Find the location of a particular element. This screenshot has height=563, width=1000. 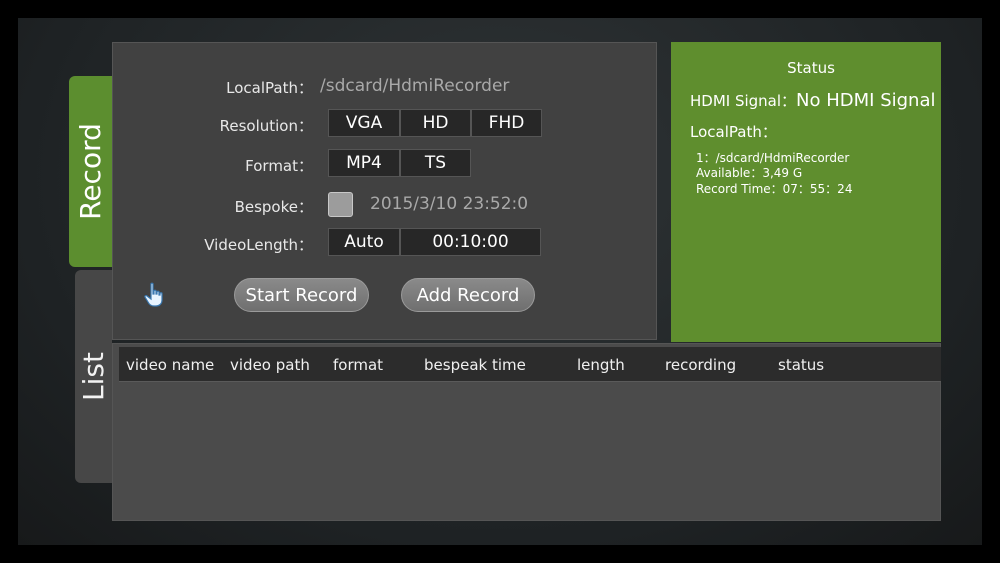

status-title: Status is located at coordinates (811, 68).